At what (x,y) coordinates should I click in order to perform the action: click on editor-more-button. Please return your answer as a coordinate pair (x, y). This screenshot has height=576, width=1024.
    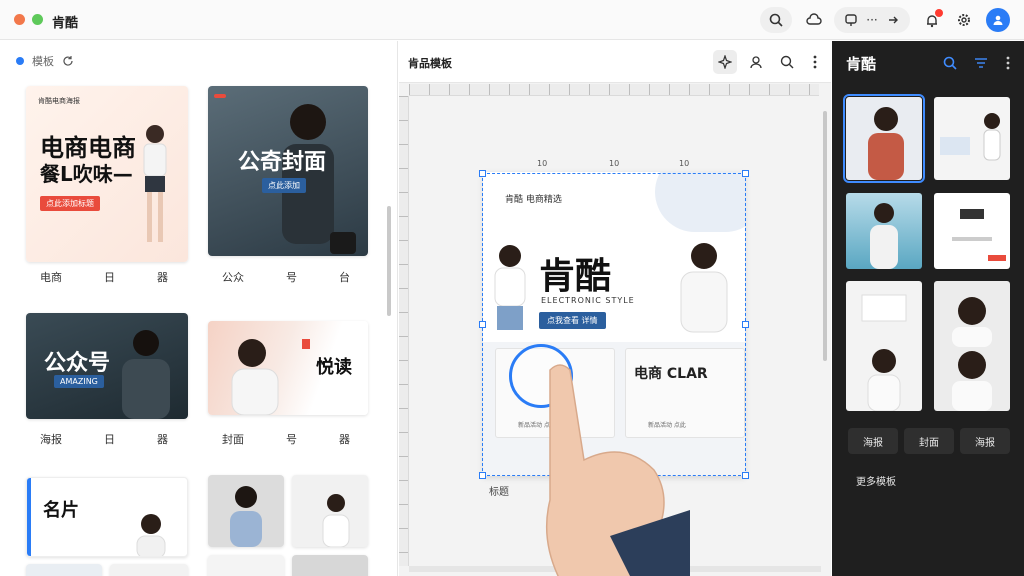
    Looking at the image, I should click on (815, 62).